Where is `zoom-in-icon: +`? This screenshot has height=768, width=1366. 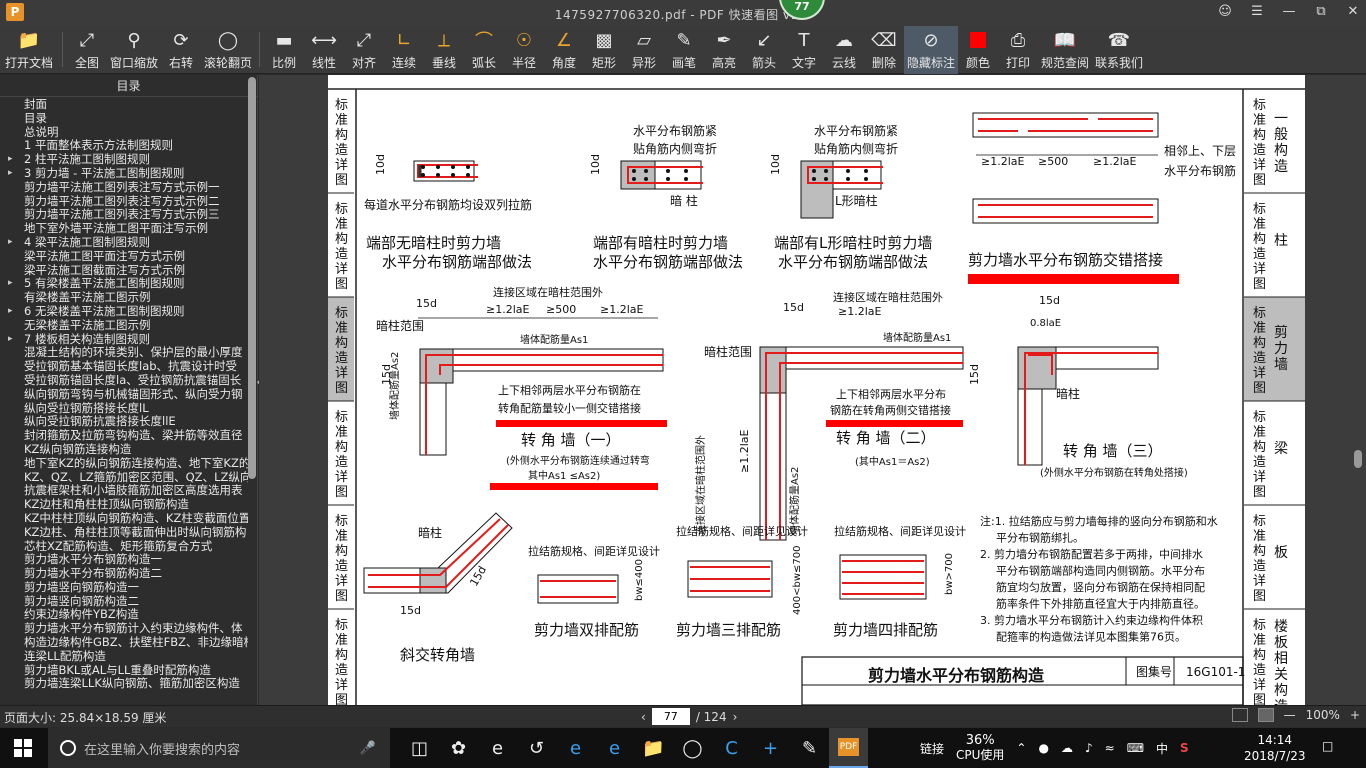 zoom-in-icon: + is located at coordinates (1355, 715).